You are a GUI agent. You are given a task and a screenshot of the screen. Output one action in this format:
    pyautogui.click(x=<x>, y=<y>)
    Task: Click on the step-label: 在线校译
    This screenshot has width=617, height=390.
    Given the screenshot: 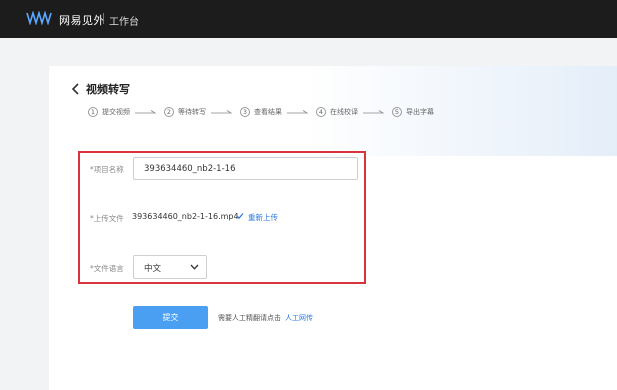 What is the action you would take?
    pyautogui.click(x=344, y=112)
    